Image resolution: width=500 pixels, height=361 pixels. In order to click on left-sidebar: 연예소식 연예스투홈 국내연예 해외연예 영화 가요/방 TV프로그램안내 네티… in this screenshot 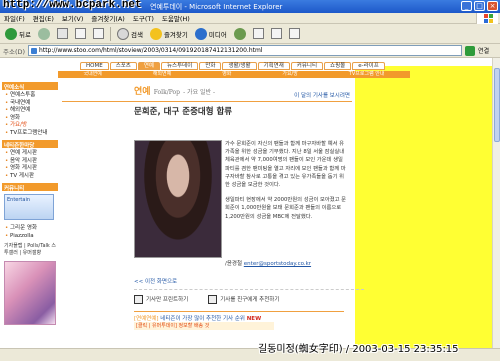, I will do `click(30, 203)`.